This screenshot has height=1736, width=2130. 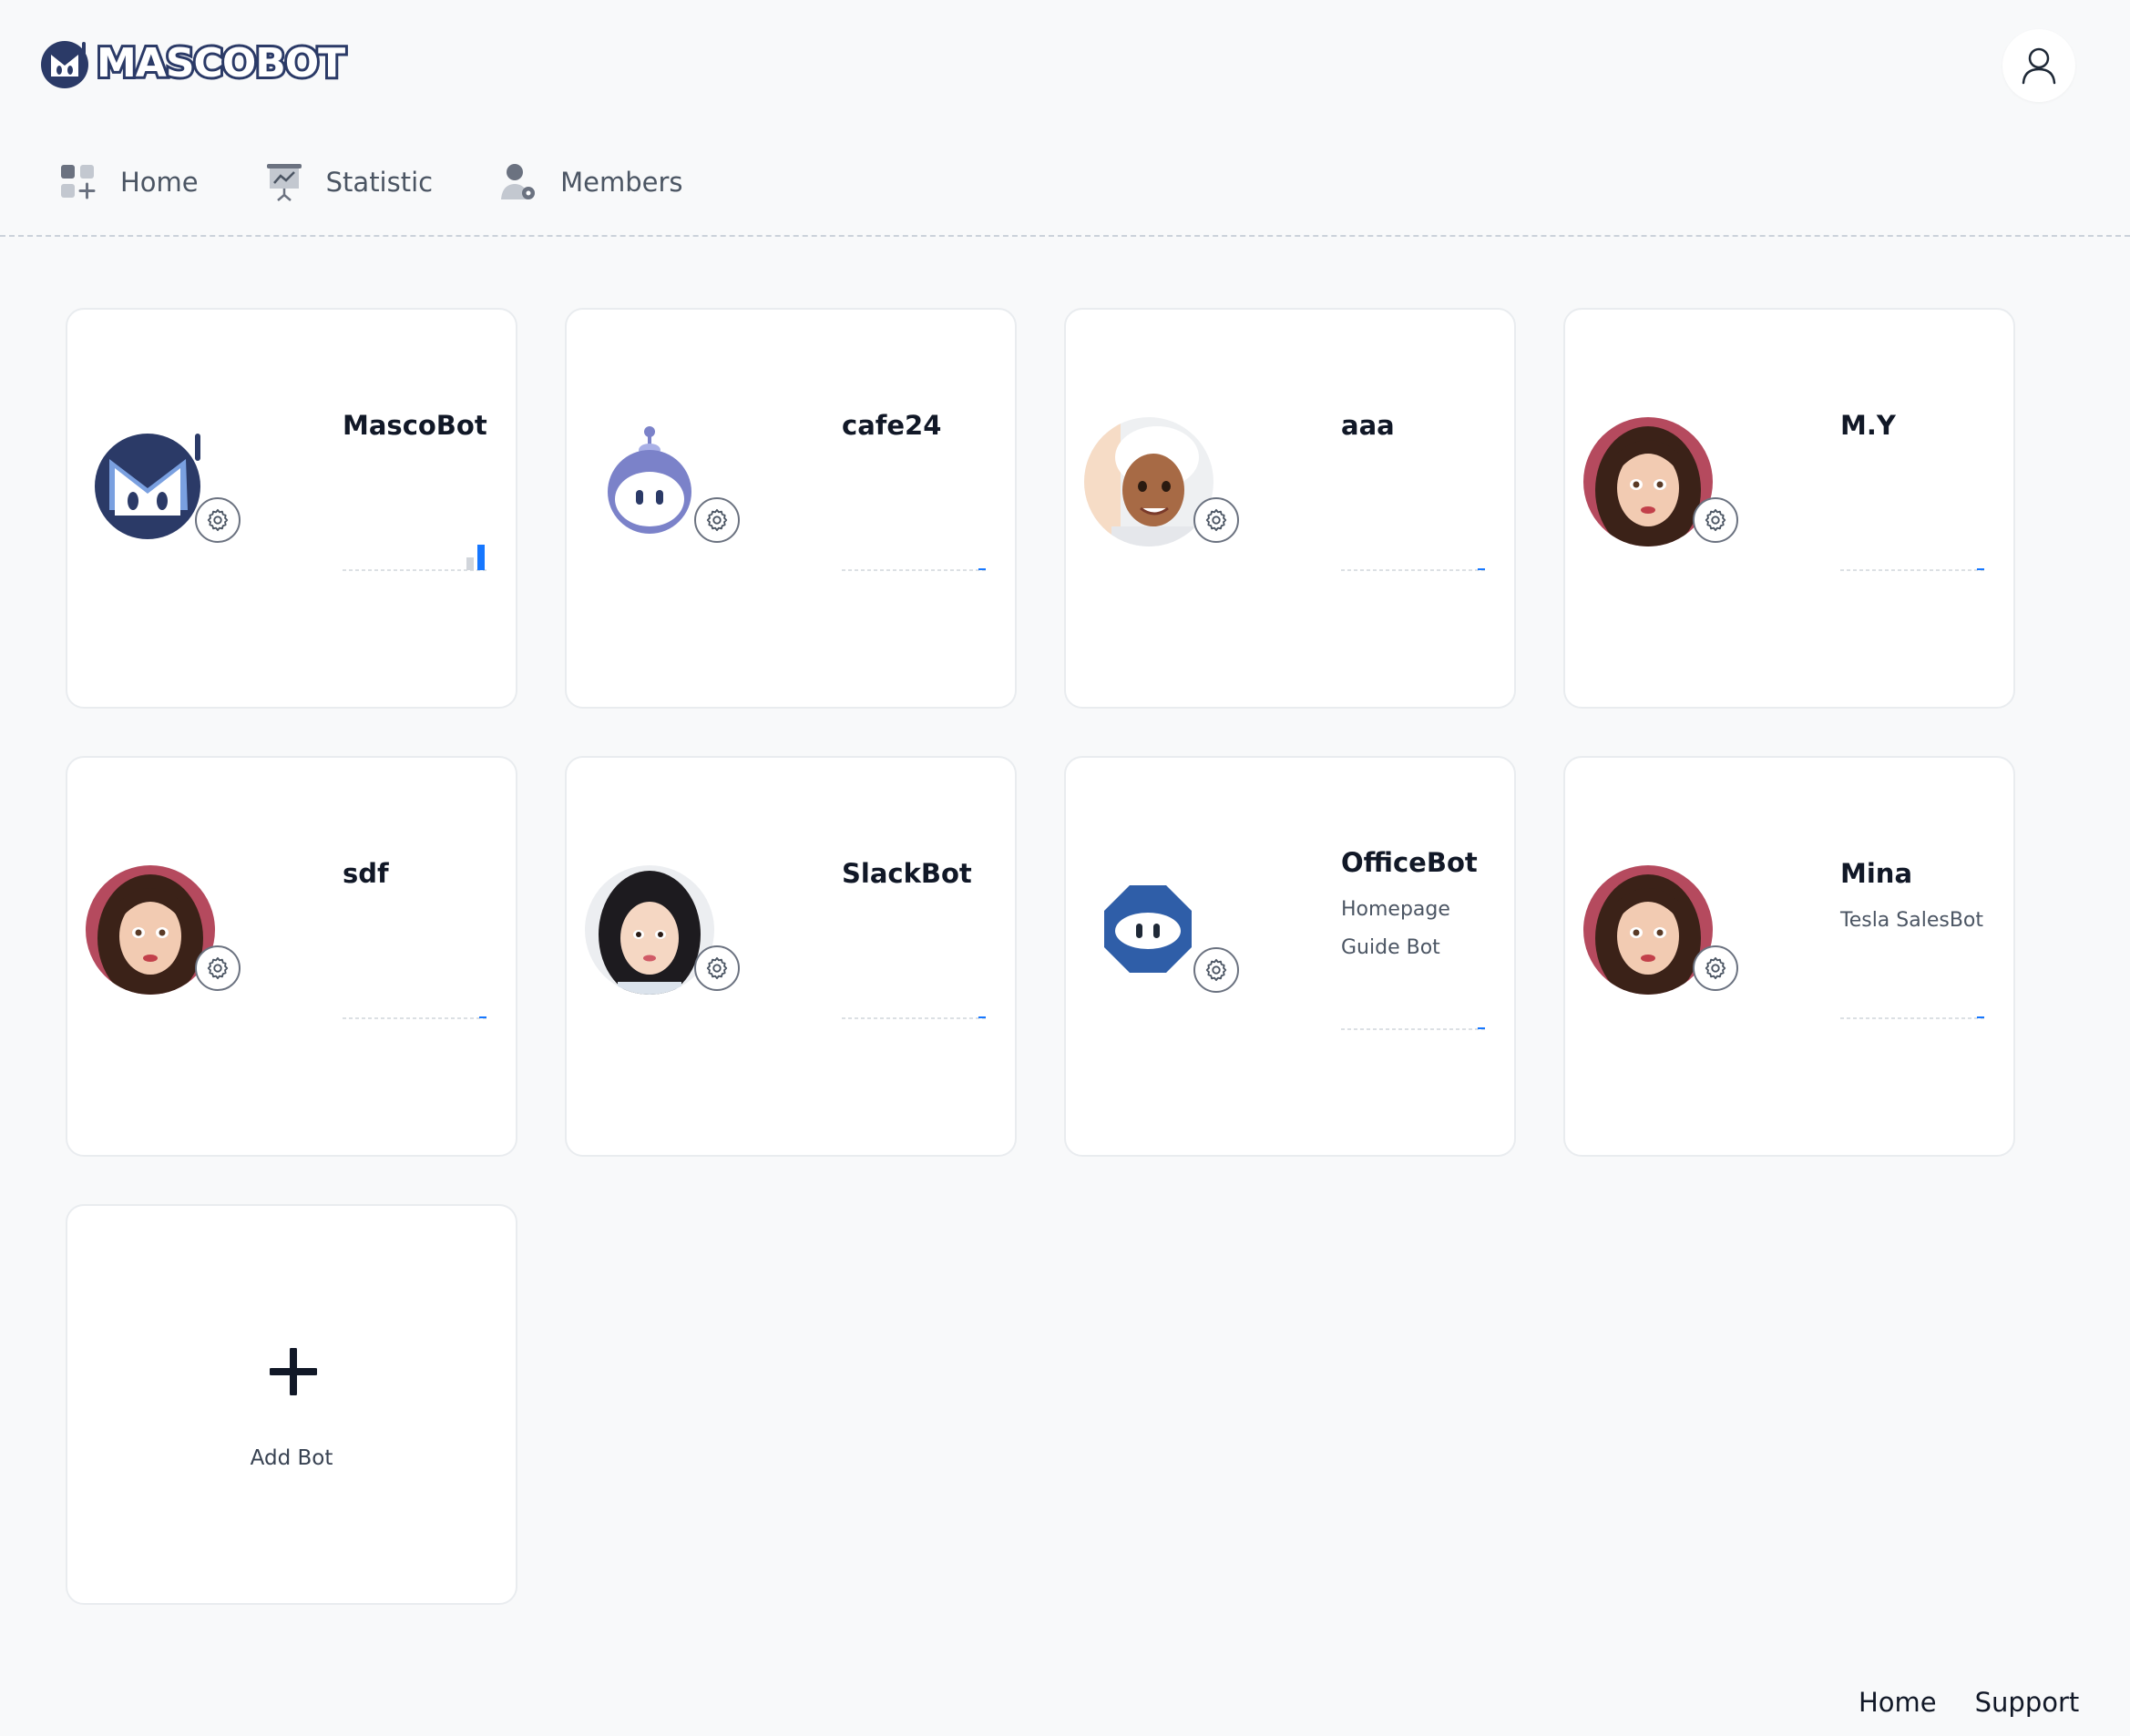 I want to click on user-menu-button, so click(x=2039, y=66).